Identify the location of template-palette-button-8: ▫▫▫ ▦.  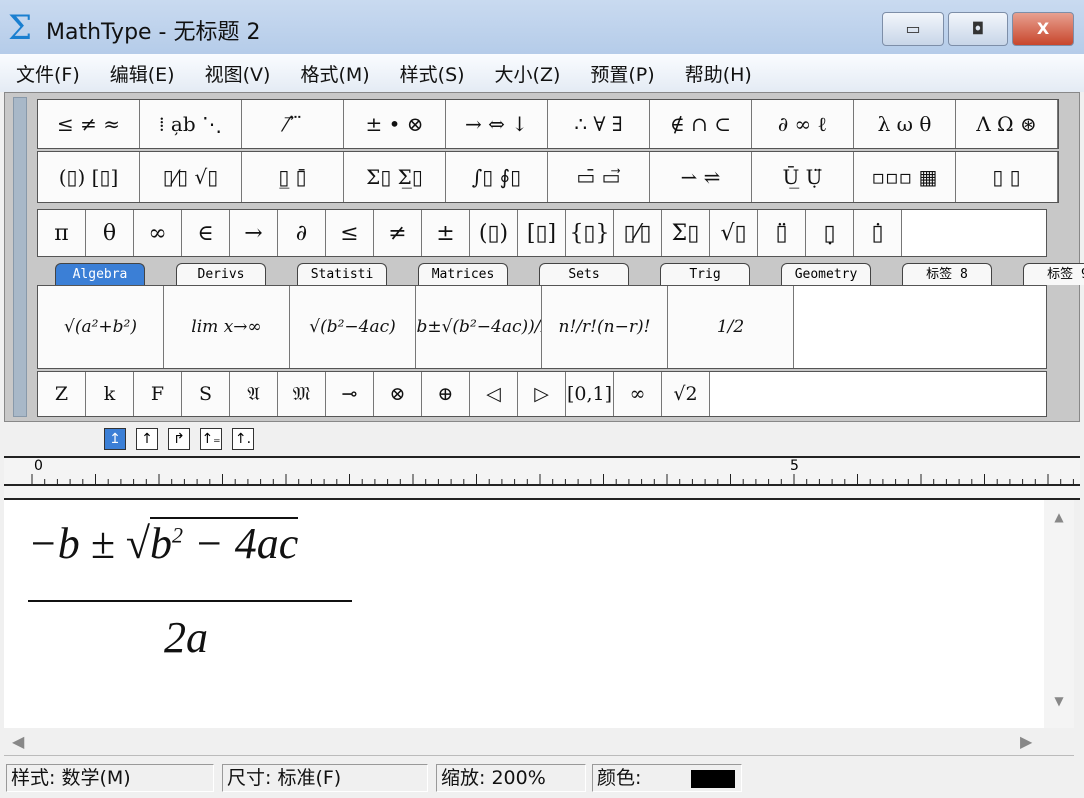
(905, 177).